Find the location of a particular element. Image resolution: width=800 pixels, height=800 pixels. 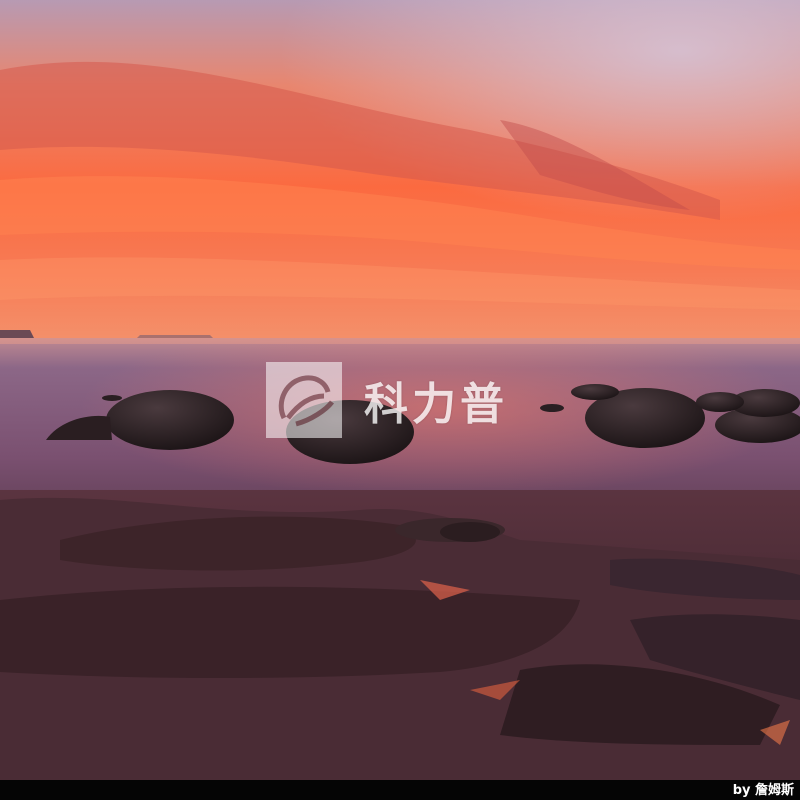

watermark: 科力普 is located at coordinates (387, 400).